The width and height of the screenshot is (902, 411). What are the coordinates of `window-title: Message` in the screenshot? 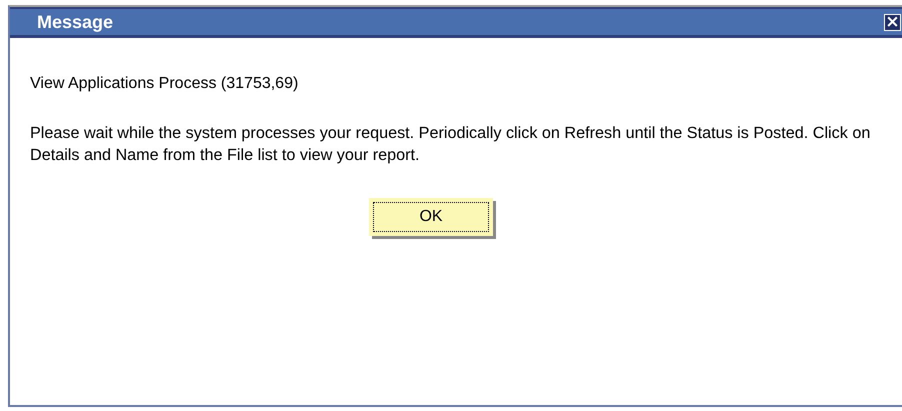 It's located at (75, 22).